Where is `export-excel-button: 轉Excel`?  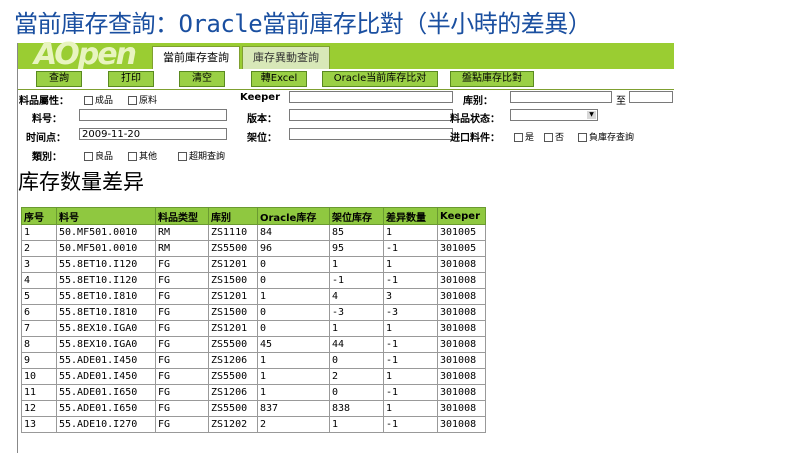 export-excel-button: 轉Excel is located at coordinates (279, 79).